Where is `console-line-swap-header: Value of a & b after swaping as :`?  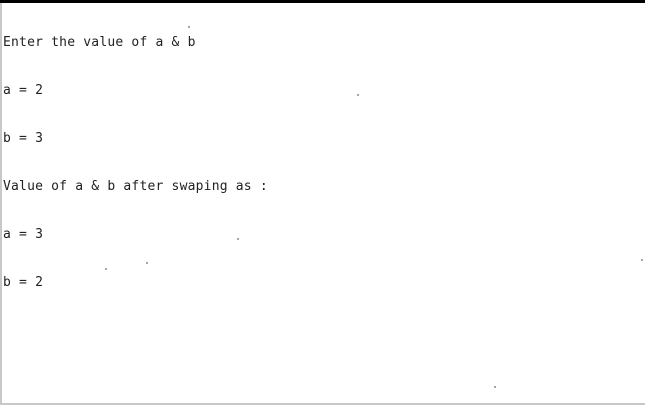 console-line-swap-header: Value of a & b after swaping as : is located at coordinates (135, 186).